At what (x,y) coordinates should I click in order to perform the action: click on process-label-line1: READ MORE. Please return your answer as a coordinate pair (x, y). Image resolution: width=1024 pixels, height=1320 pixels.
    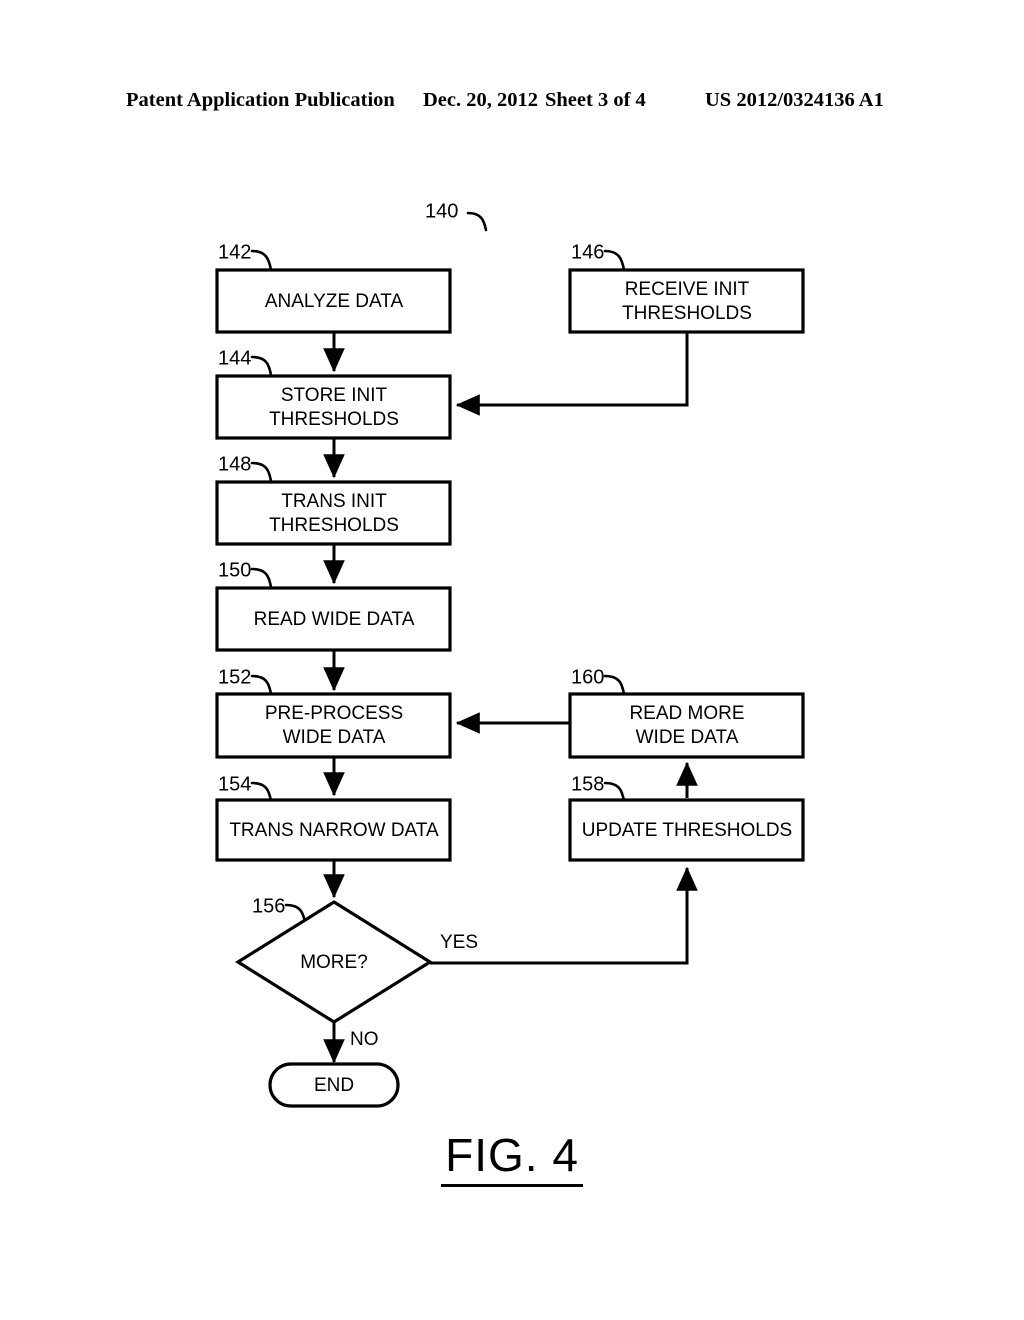
    Looking at the image, I should click on (686, 713).